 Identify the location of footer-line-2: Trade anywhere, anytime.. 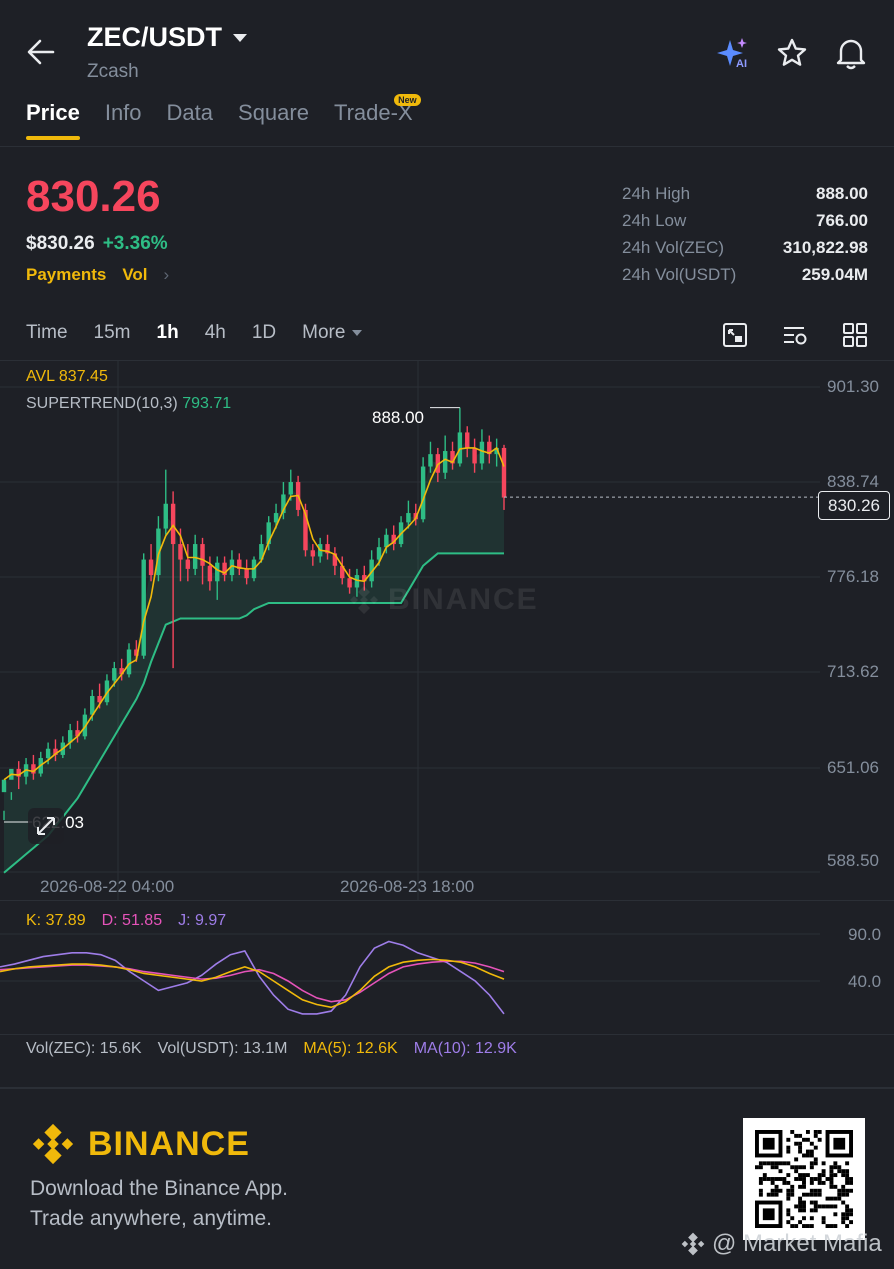
(151, 1218).